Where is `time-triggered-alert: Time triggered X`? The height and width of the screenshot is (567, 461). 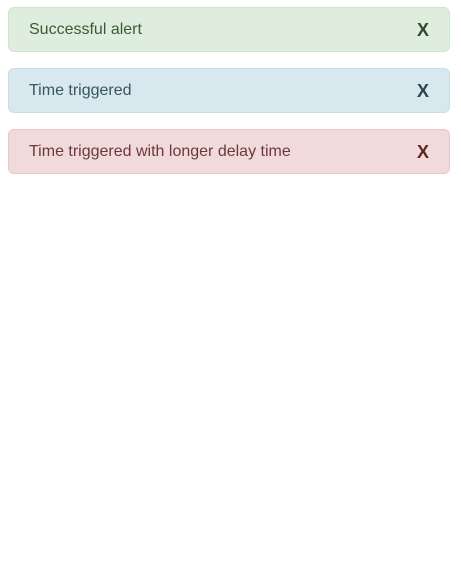 time-triggered-alert: Time triggered X is located at coordinates (229, 90).